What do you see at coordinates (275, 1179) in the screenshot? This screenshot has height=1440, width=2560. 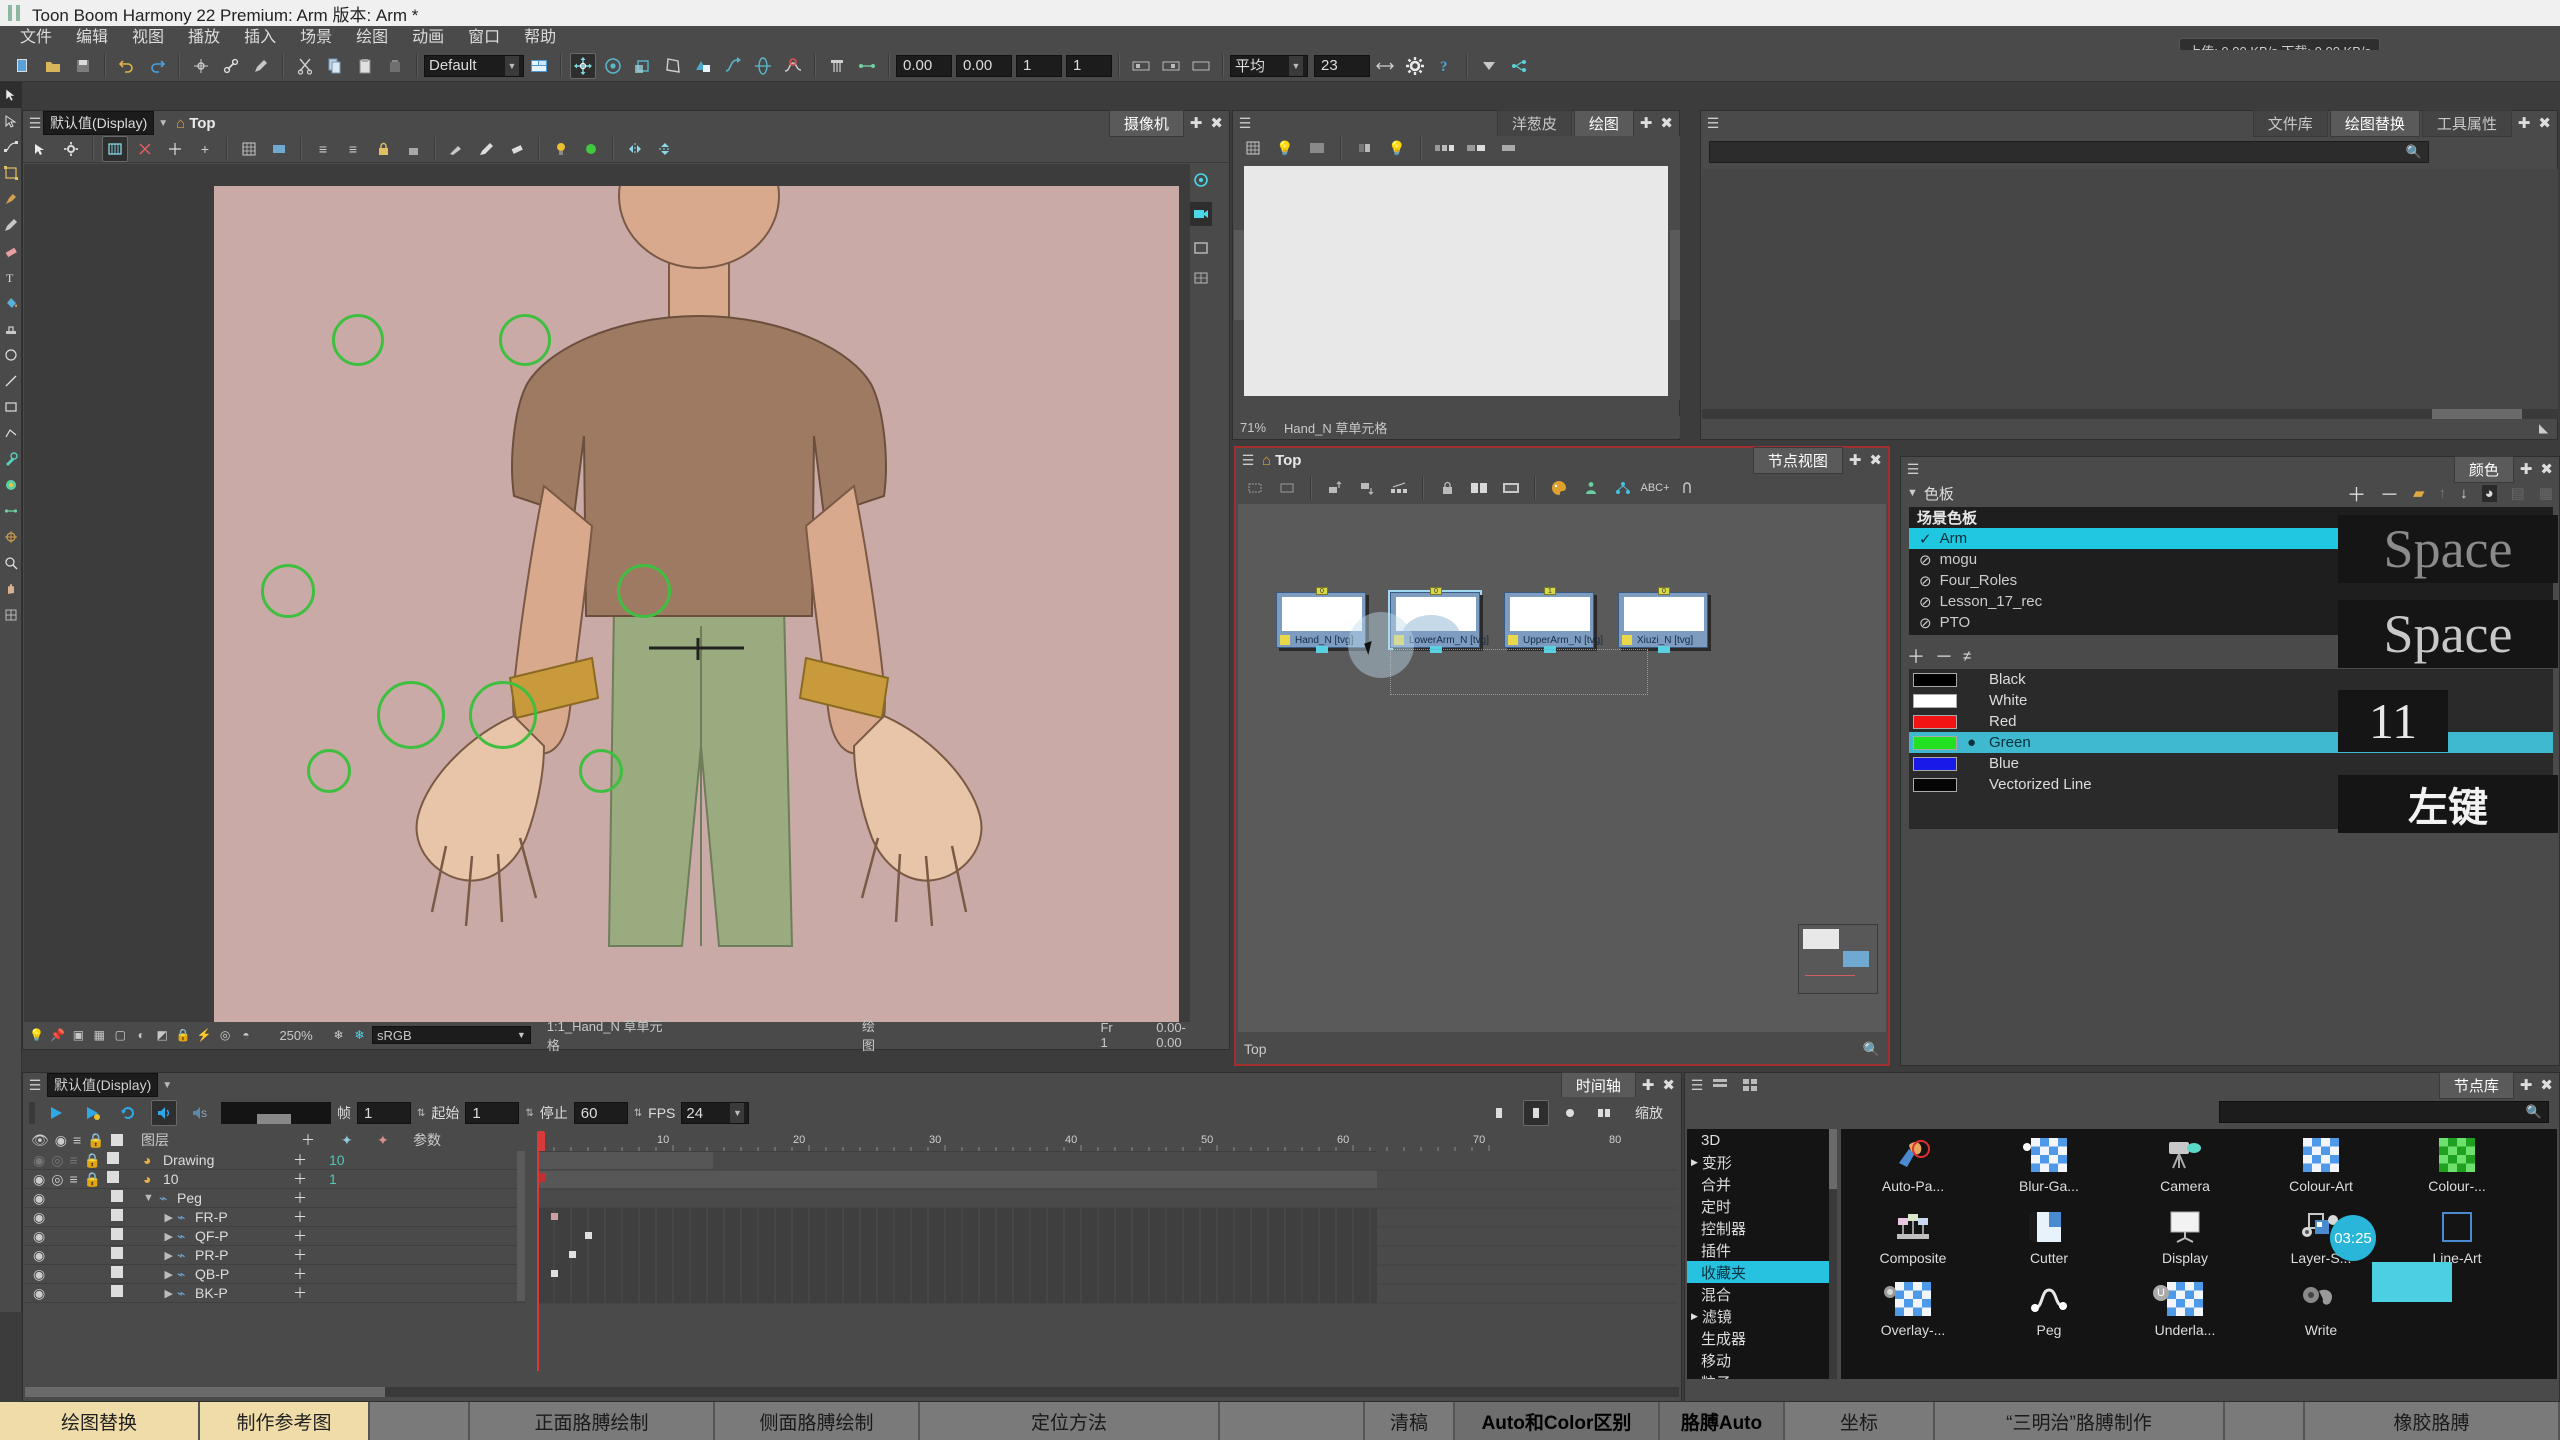 I see `timeline-row-10: ◉ ◎ ≡ 🔒 ◕ 10 ＋ 1` at bounding box center [275, 1179].